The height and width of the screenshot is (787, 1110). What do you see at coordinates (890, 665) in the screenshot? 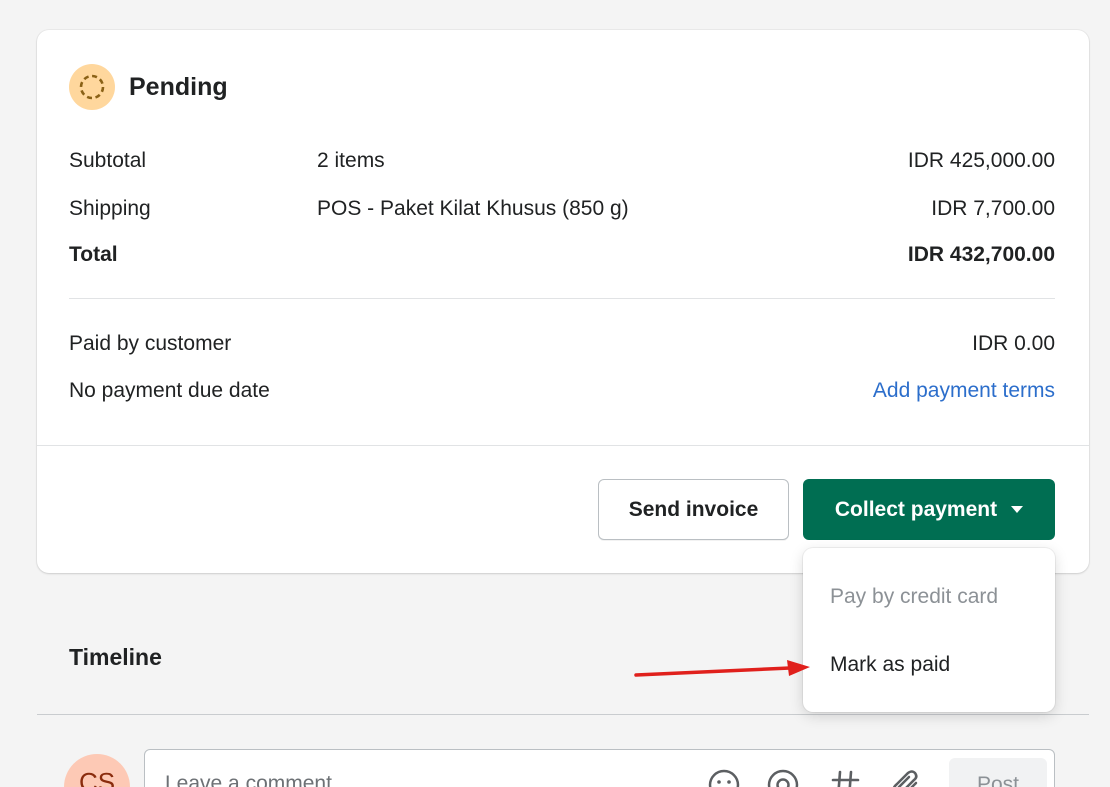
I see `menu-item-mark-as-paid: Mark as paid` at bounding box center [890, 665].